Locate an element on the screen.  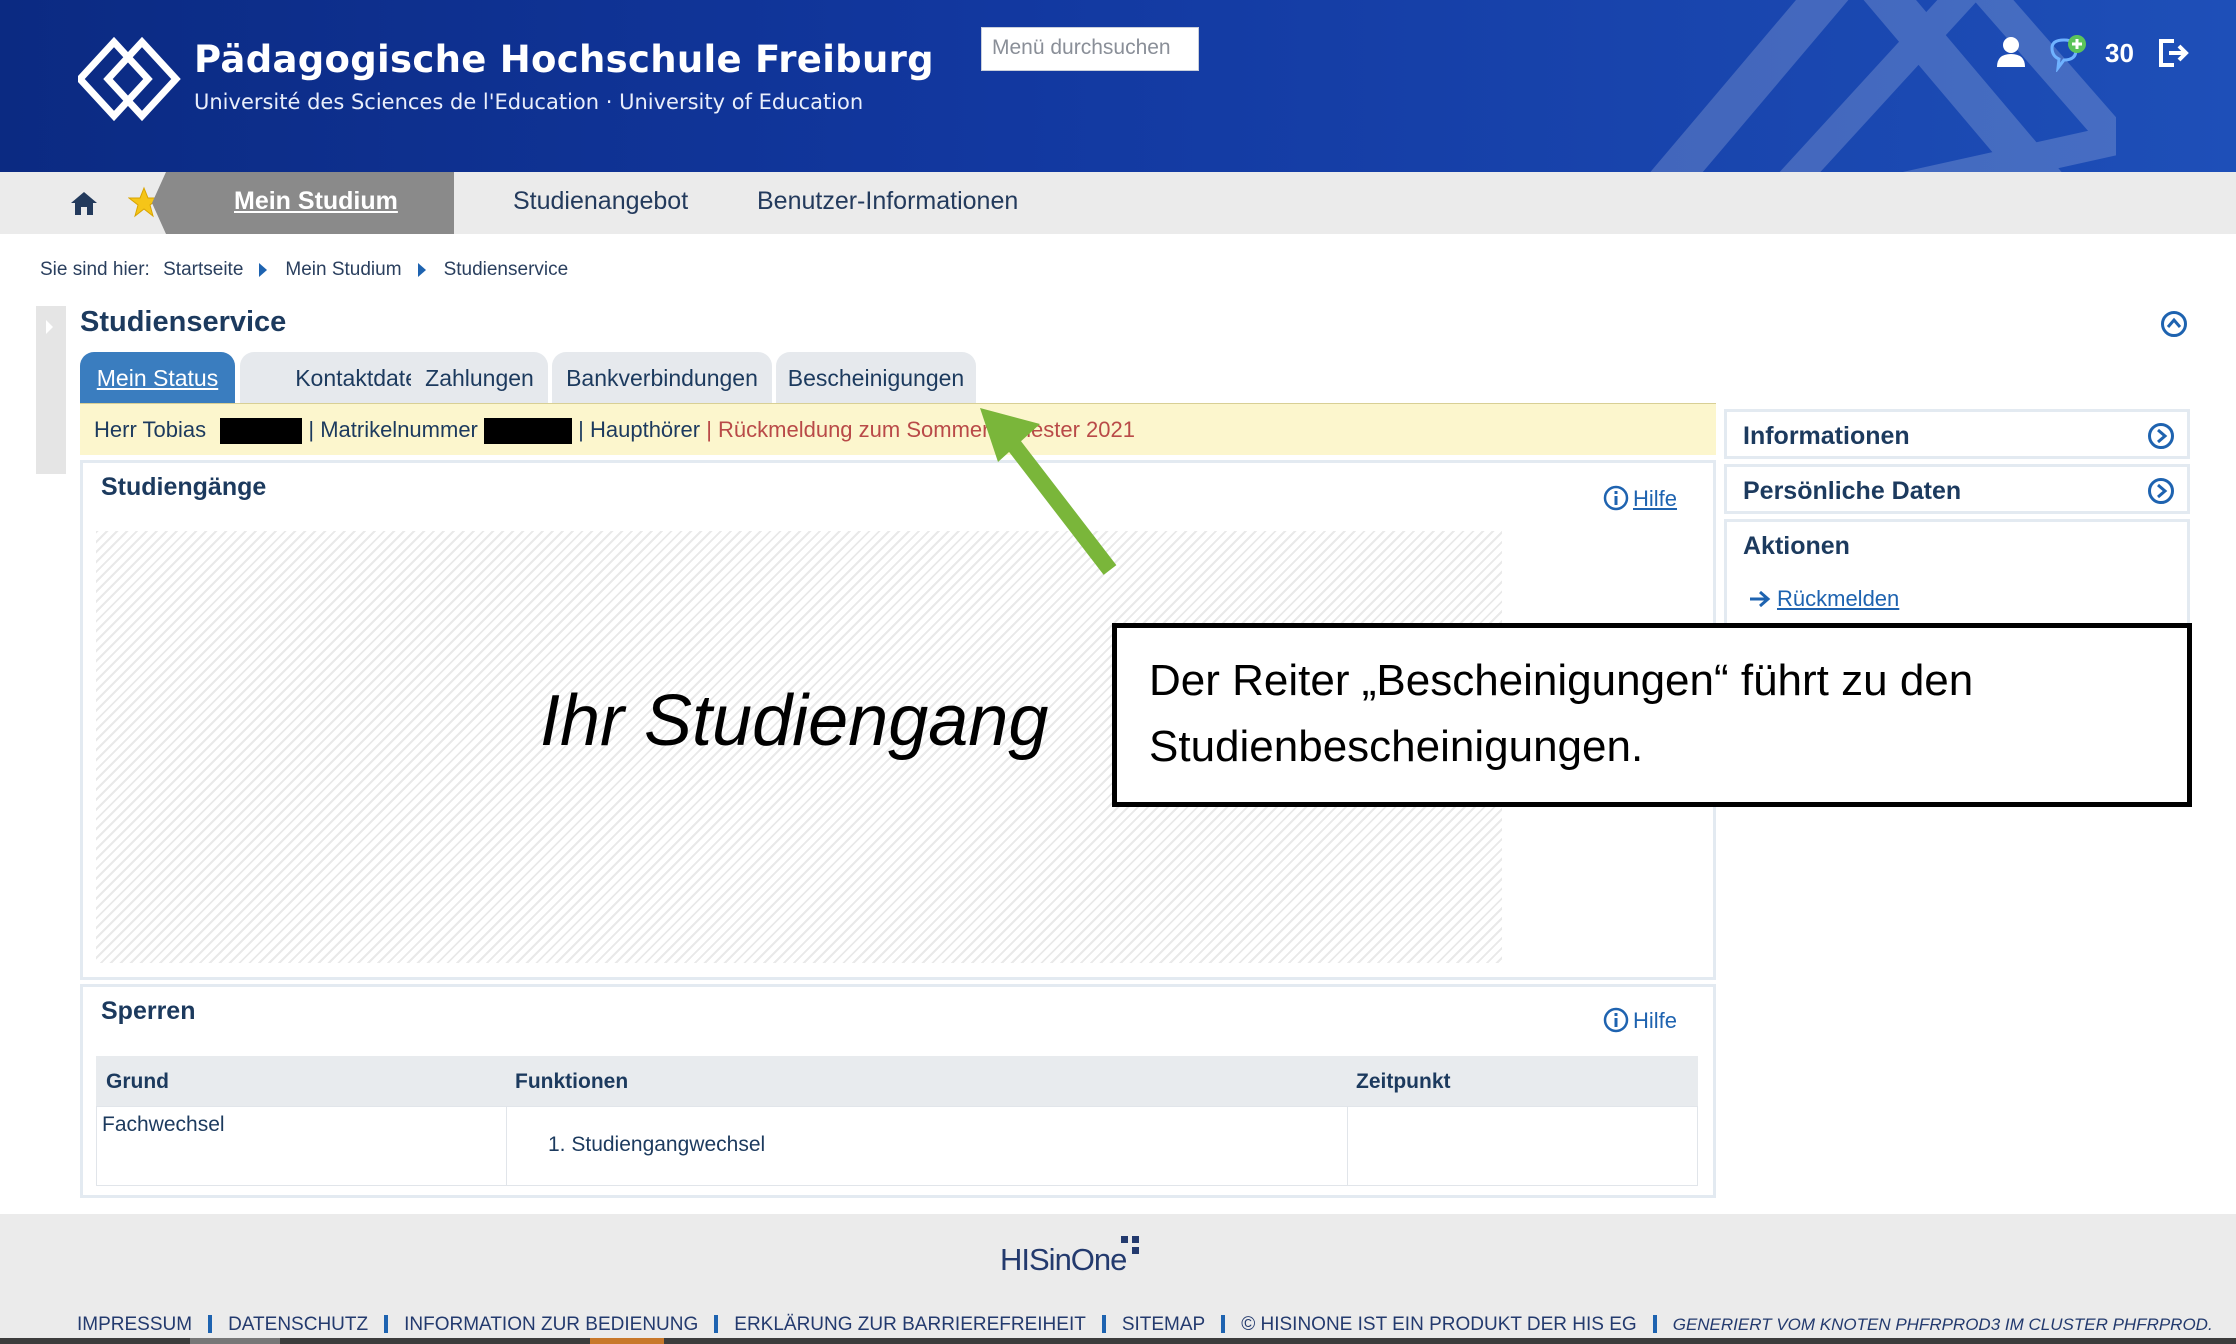
hisinone-logo-icon is located at coordinates (1130, 1245).